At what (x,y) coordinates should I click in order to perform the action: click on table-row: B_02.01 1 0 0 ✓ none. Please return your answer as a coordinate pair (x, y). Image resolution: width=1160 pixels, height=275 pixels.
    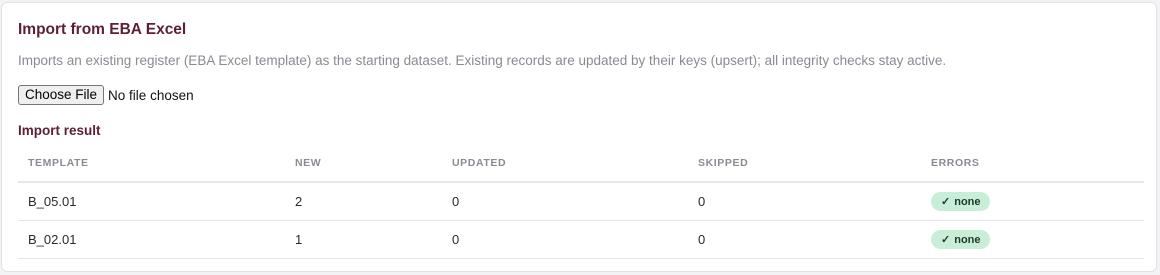
    Looking at the image, I should click on (581, 239).